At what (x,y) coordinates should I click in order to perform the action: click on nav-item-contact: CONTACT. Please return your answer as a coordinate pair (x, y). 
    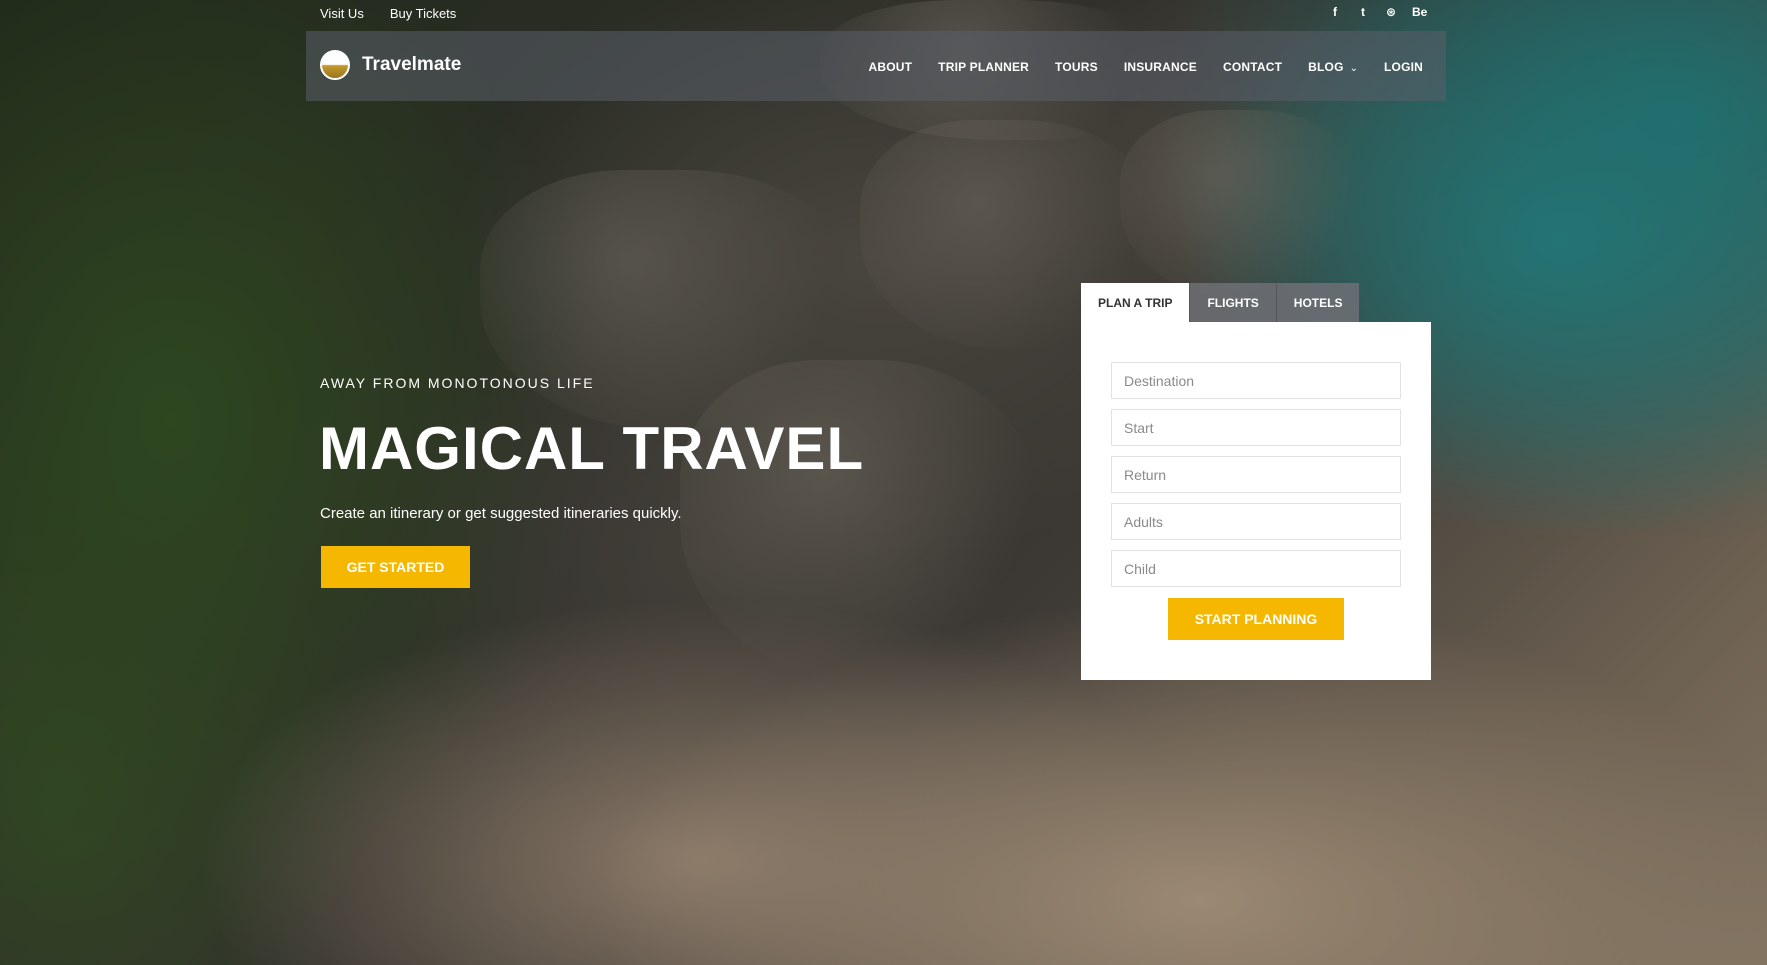
    Looking at the image, I should click on (1252, 67).